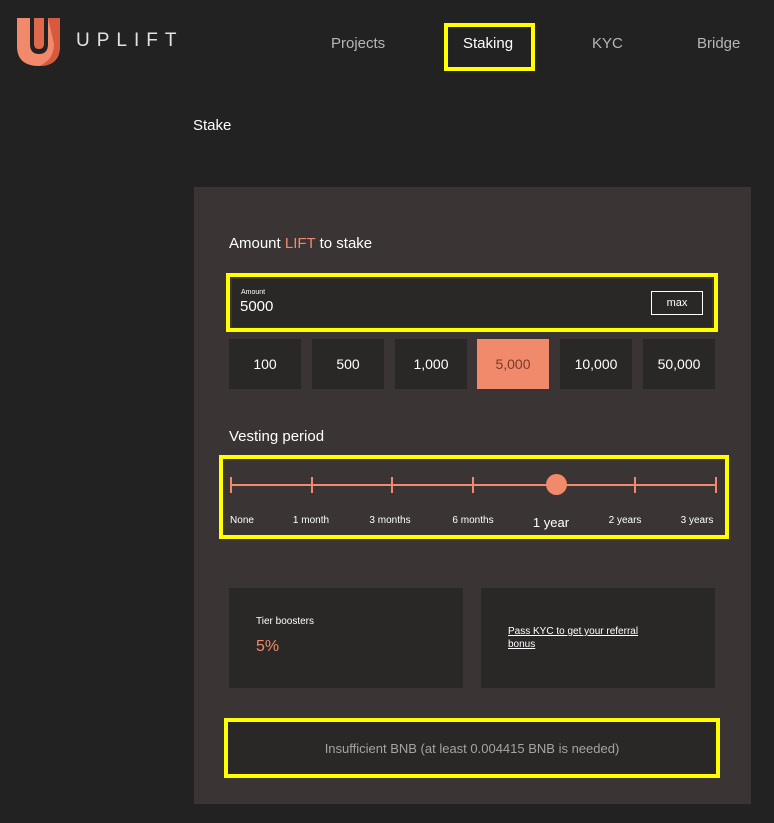 The width and height of the screenshot is (774, 823). What do you see at coordinates (625, 520) in the screenshot?
I see `vesting-option-2-years: 2 years` at bounding box center [625, 520].